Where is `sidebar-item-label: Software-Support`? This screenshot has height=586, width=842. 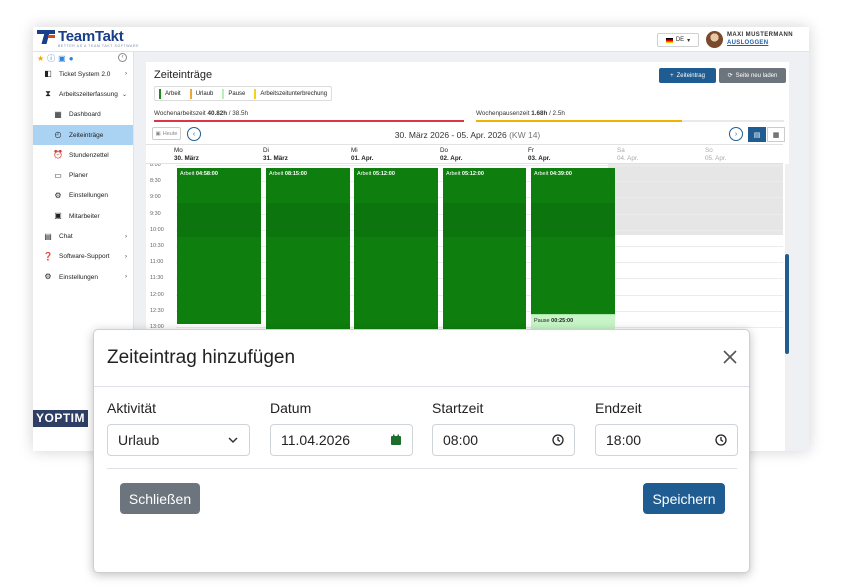
sidebar-item-label: Software-Support is located at coordinates (84, 257).